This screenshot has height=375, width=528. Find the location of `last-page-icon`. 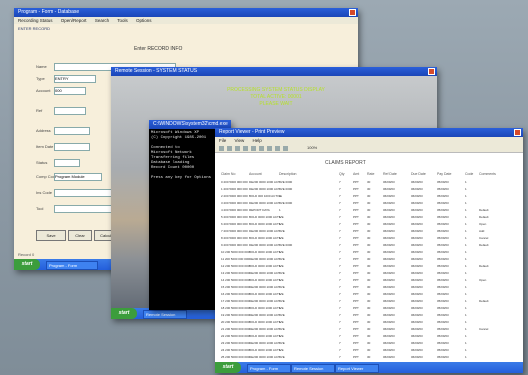

last-page-icon is located at coordinates (253, 148).